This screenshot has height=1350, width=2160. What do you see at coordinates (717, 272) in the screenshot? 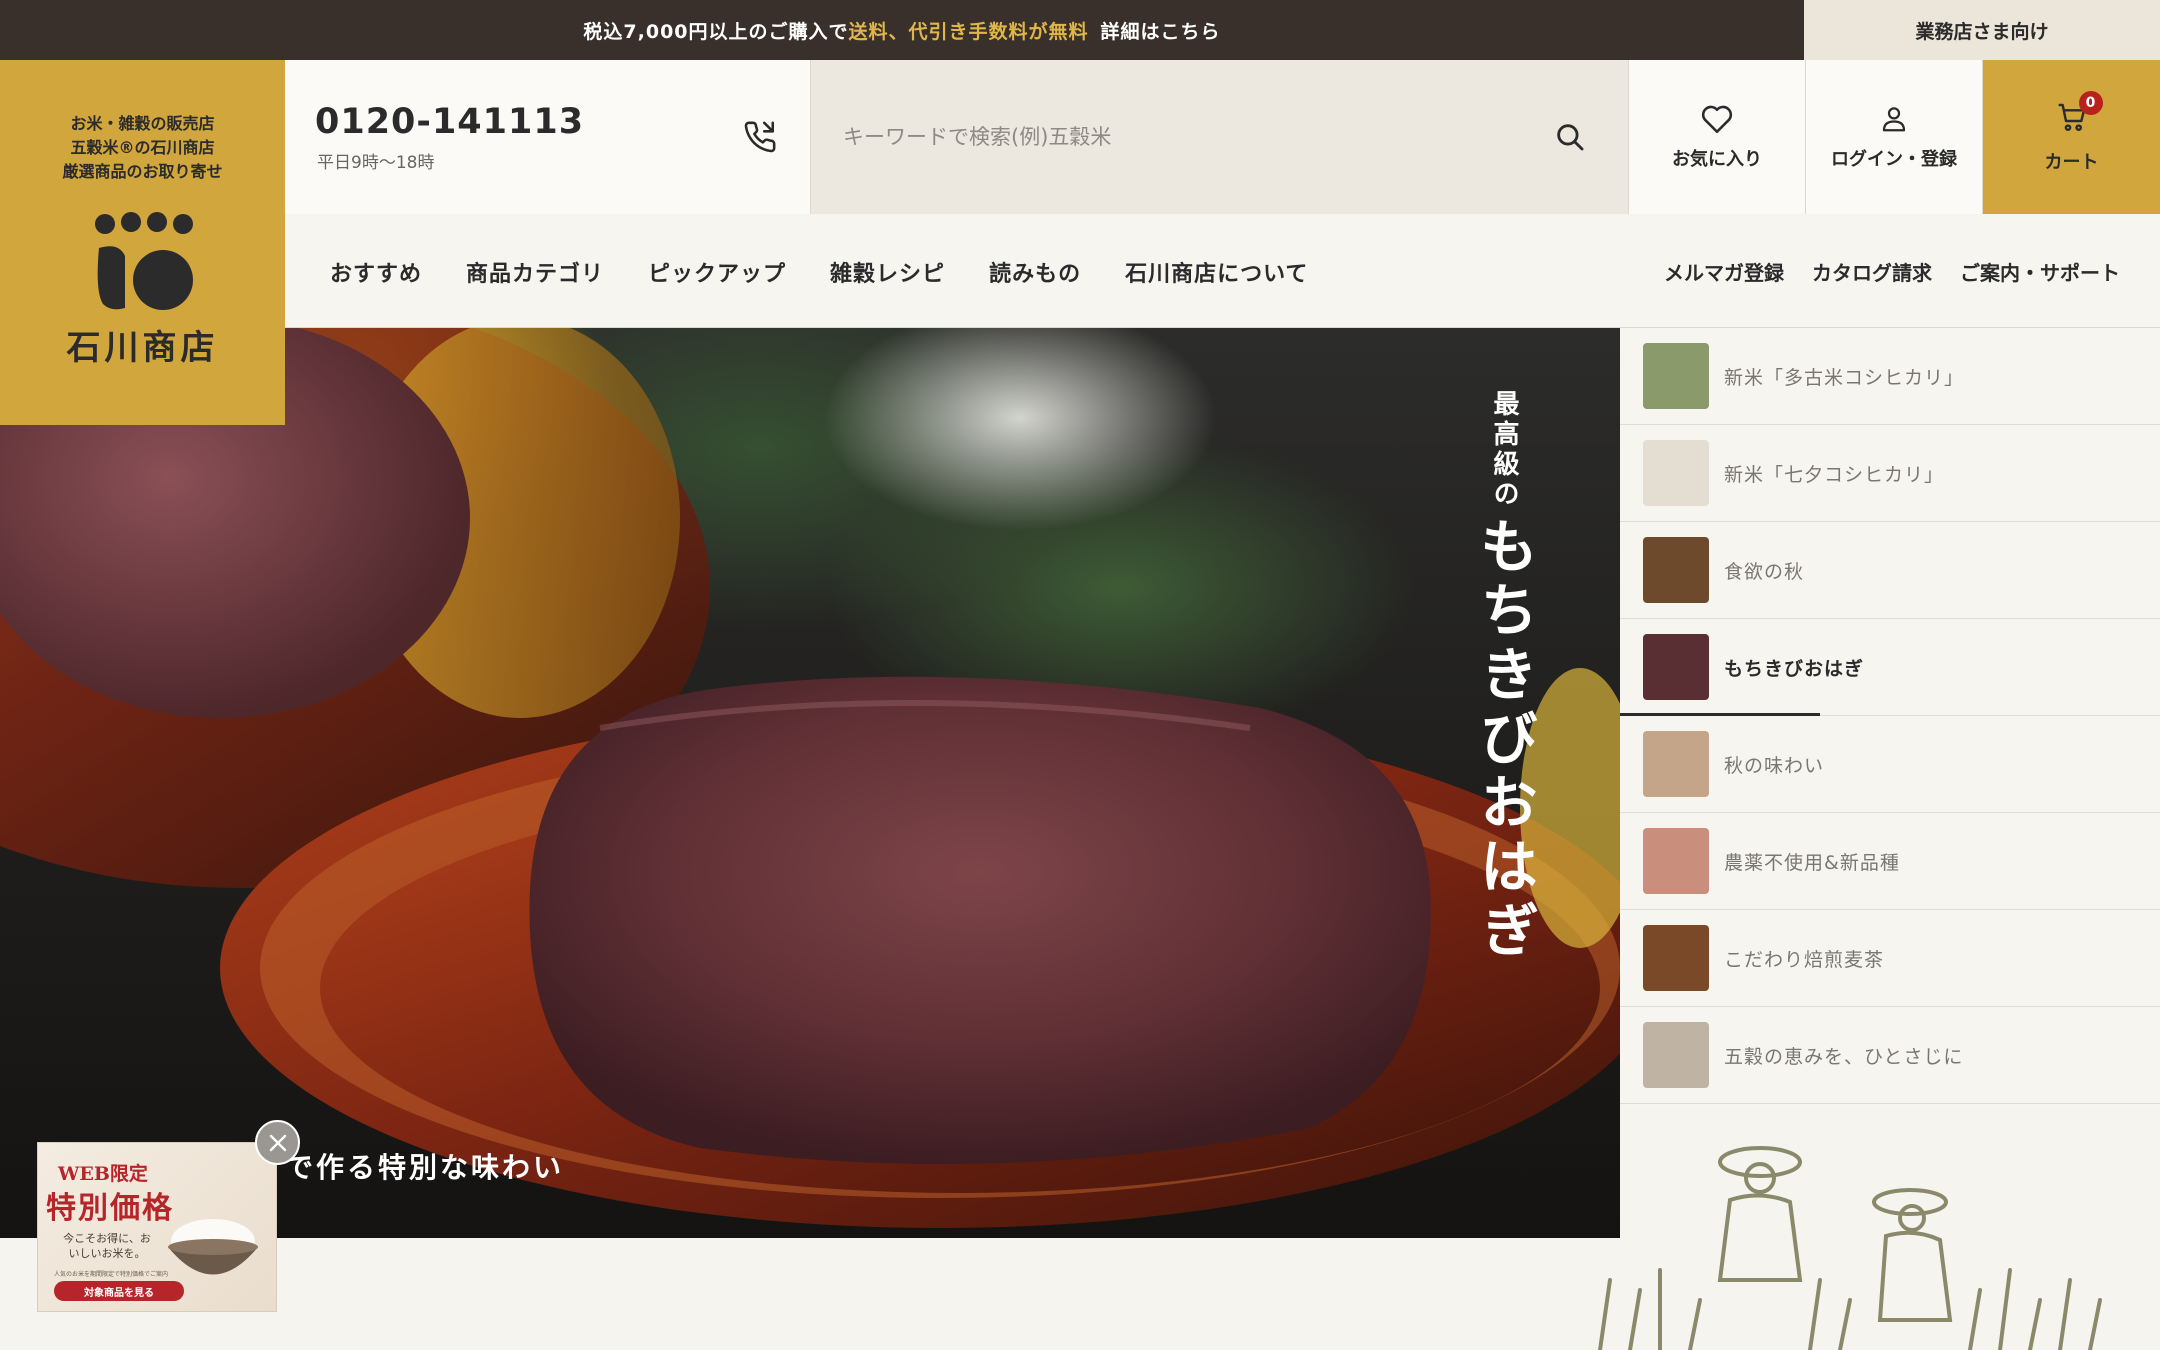
I see `nav-item-pickup: ピックアップ` at bounding box center [717, 272].